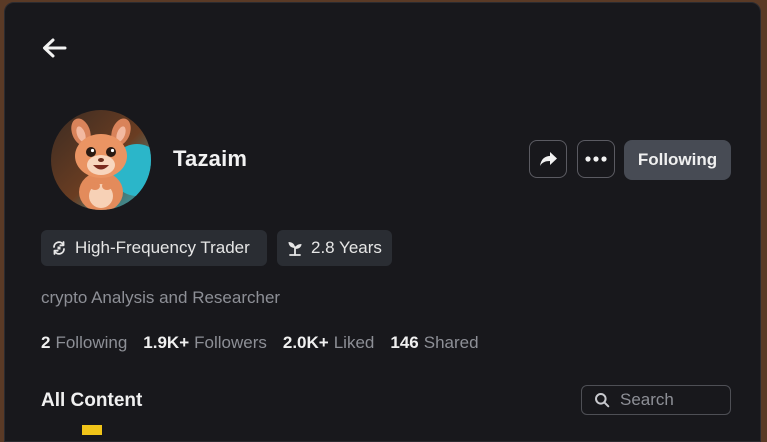 The height and width of the screenshot is (442, 767). Describe the element at coordinates (162, 247) in the screenshot. I see `trader-type-label: High-Frequency Trader` at that location.